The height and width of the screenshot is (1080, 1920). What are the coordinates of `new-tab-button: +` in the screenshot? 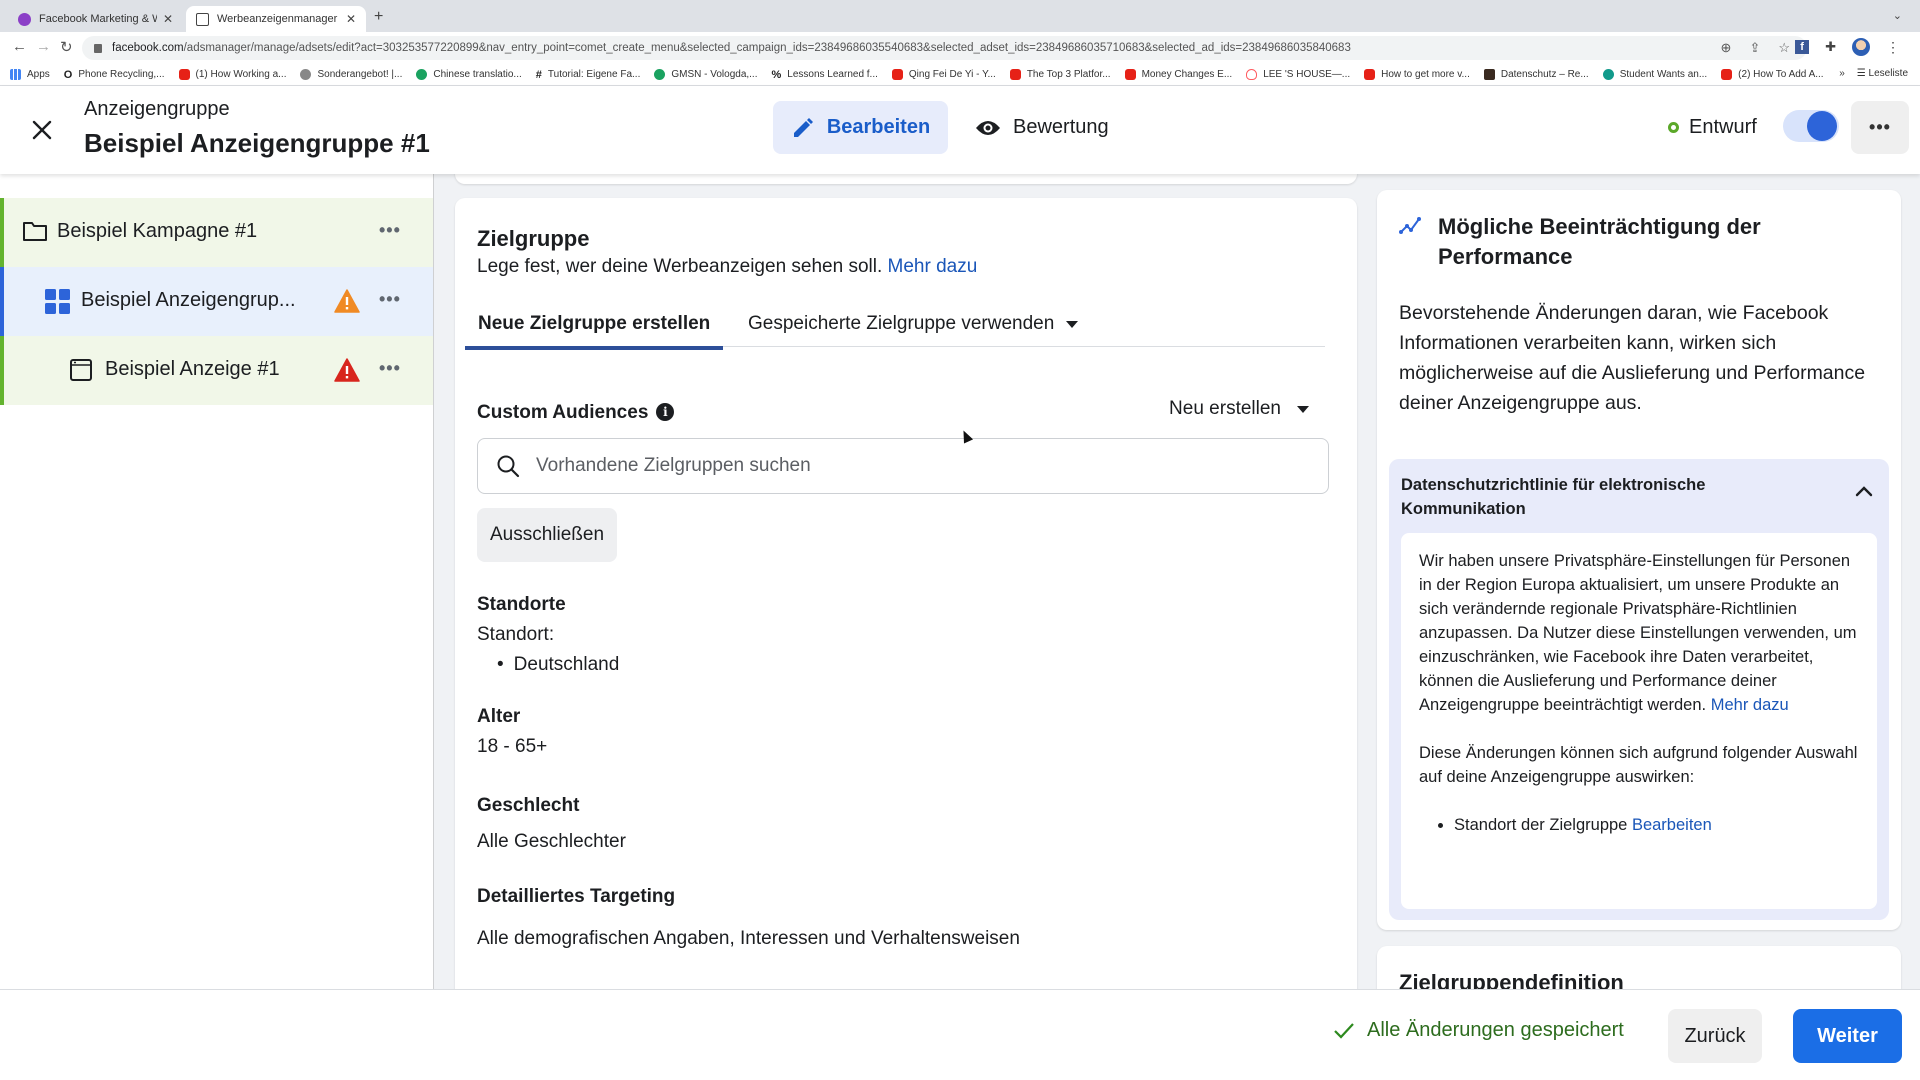 It's located at (378, 17).